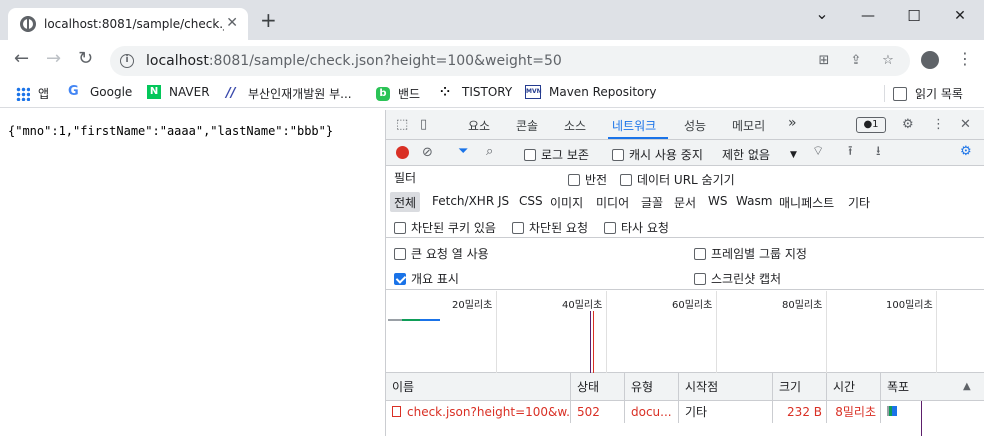  I want to click on column-status: 상태, so click(597, 387).